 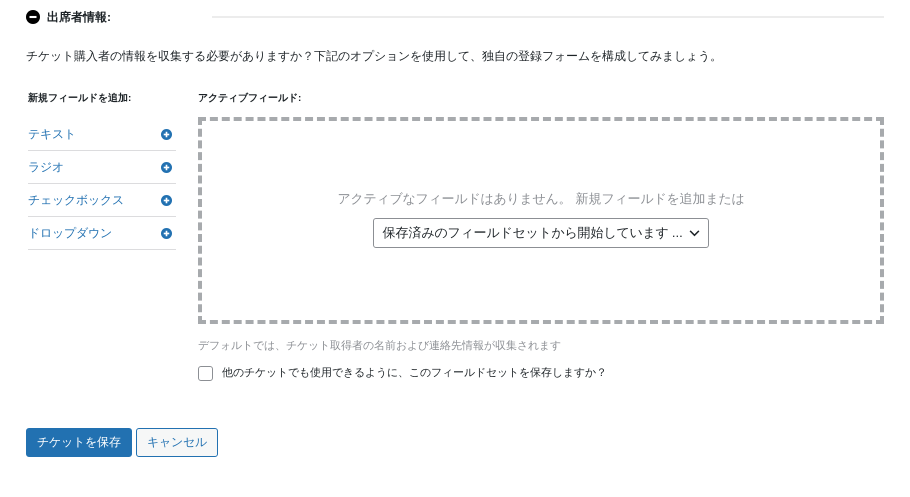 What do you see at coordinates (205, 373) in the screenshot?
I see `checkbox` at bounding box center [205, 373].